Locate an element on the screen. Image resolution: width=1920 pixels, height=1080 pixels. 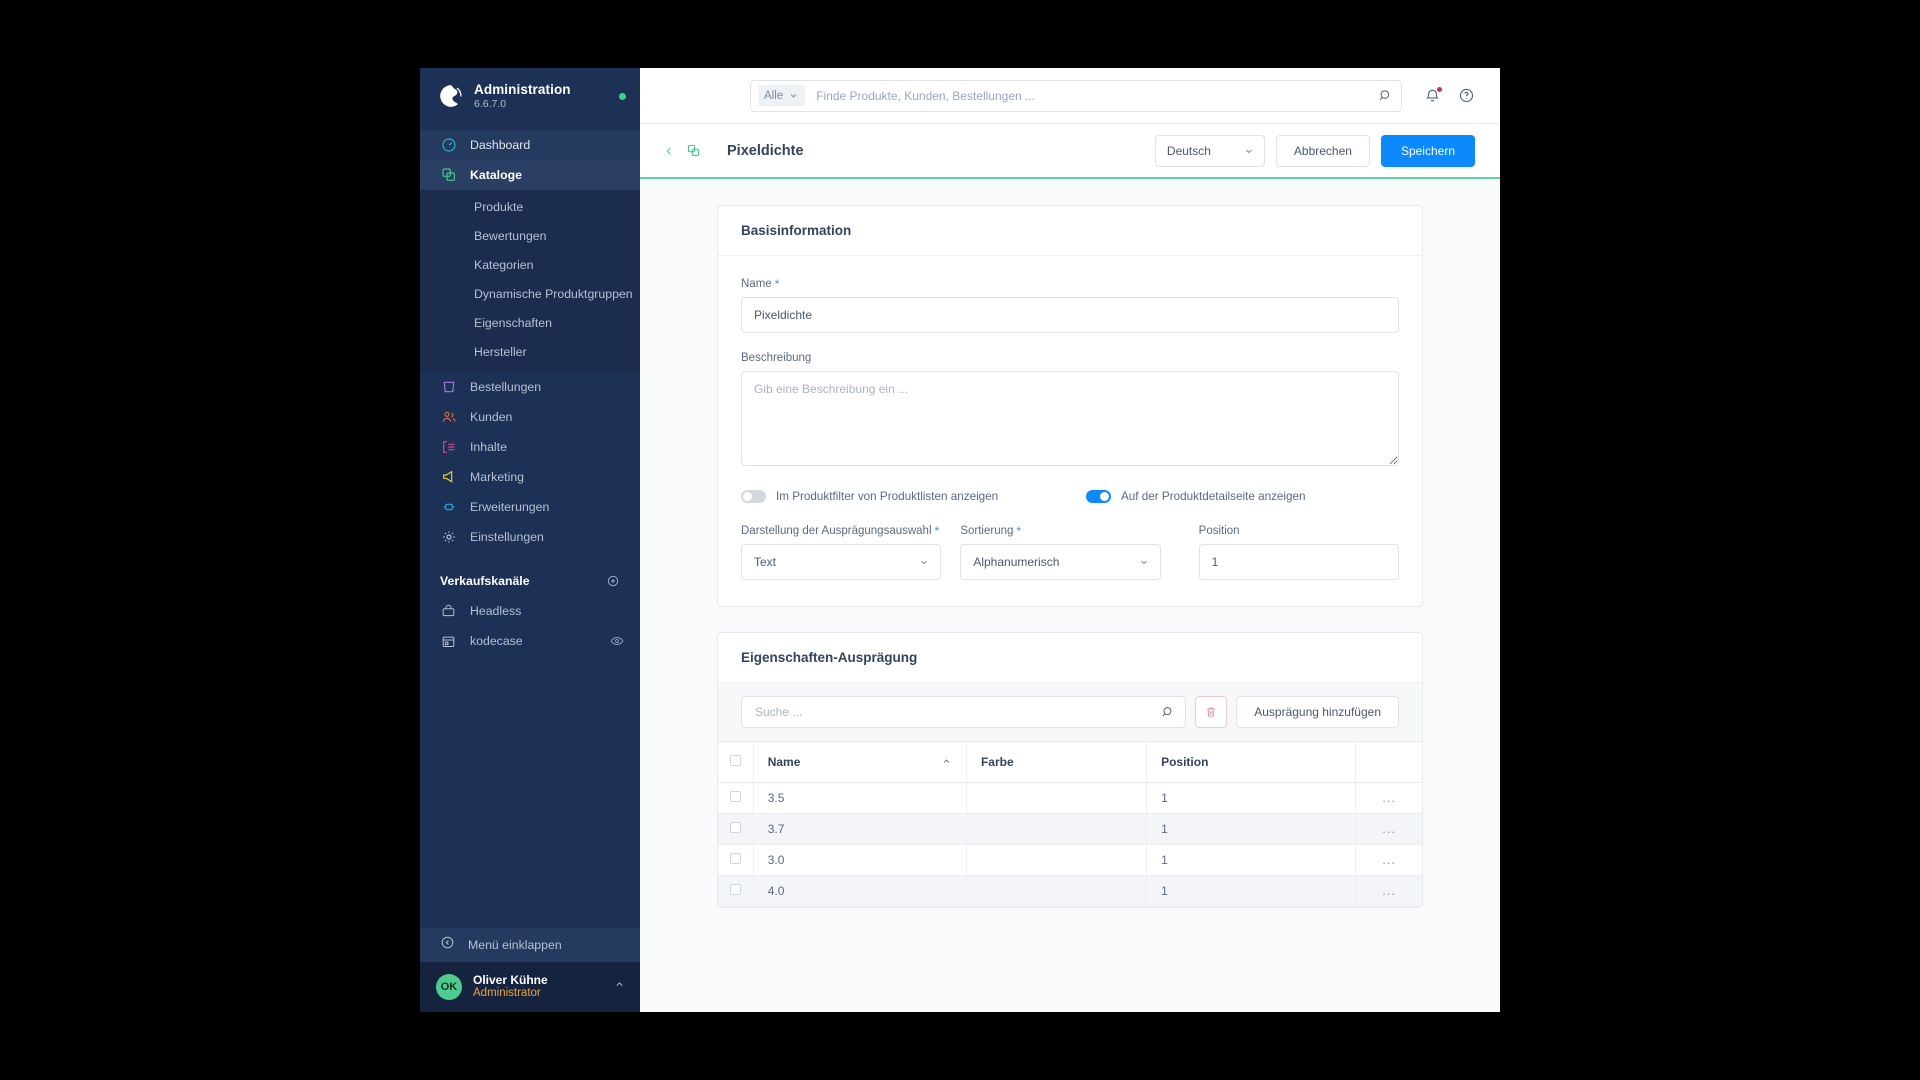
options-table-head: Name Farbe Position is located at coordinates (1070, 762).